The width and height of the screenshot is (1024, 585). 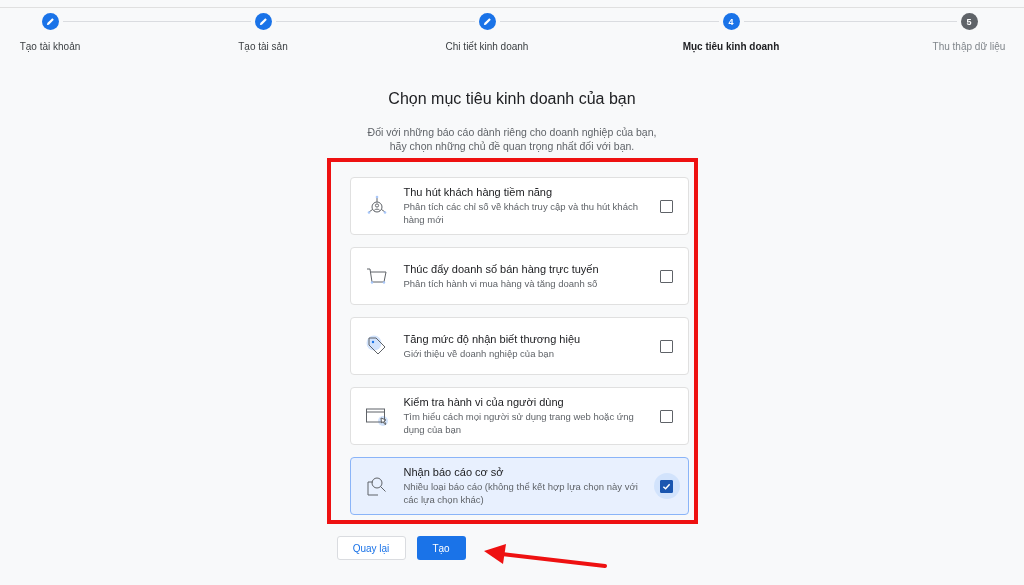 I want to click on step-label: Tạo tài sản, so click(x=263, y=46).